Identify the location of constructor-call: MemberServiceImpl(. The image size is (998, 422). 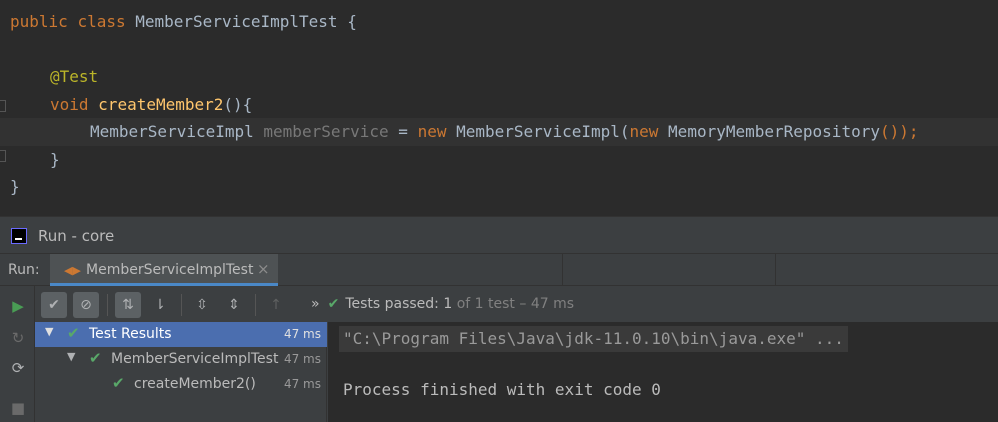
(543, 131).